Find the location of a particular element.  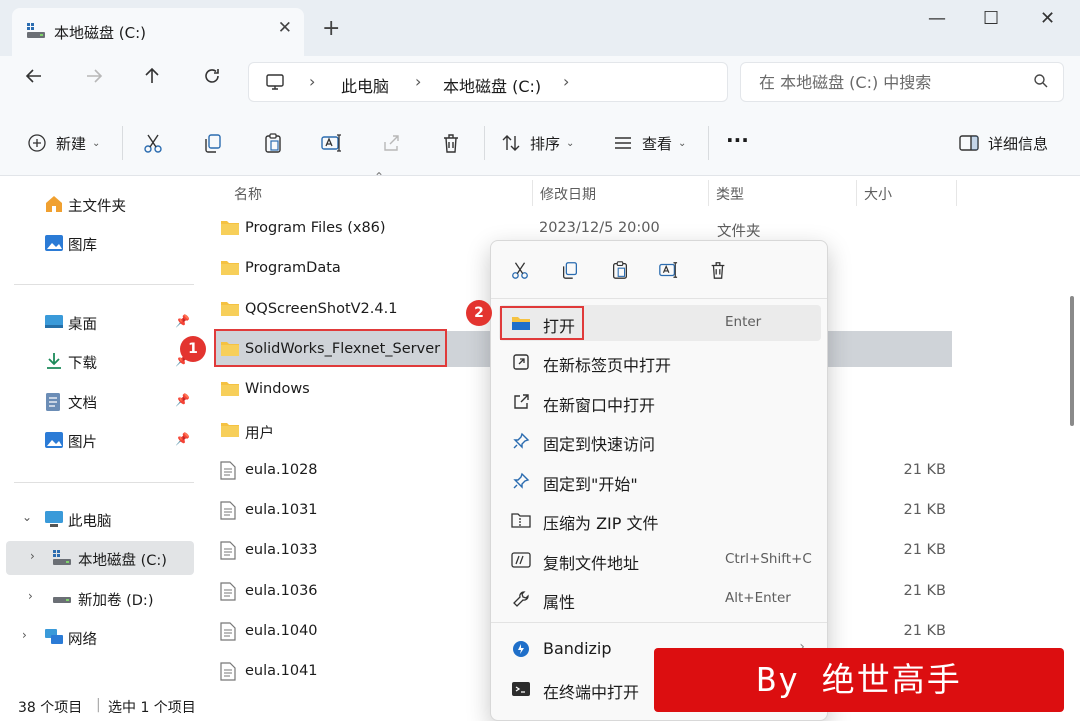

address-bar: › 此电脑 › 本地磁盘 (C:) › is located at coordinates (488, 82).